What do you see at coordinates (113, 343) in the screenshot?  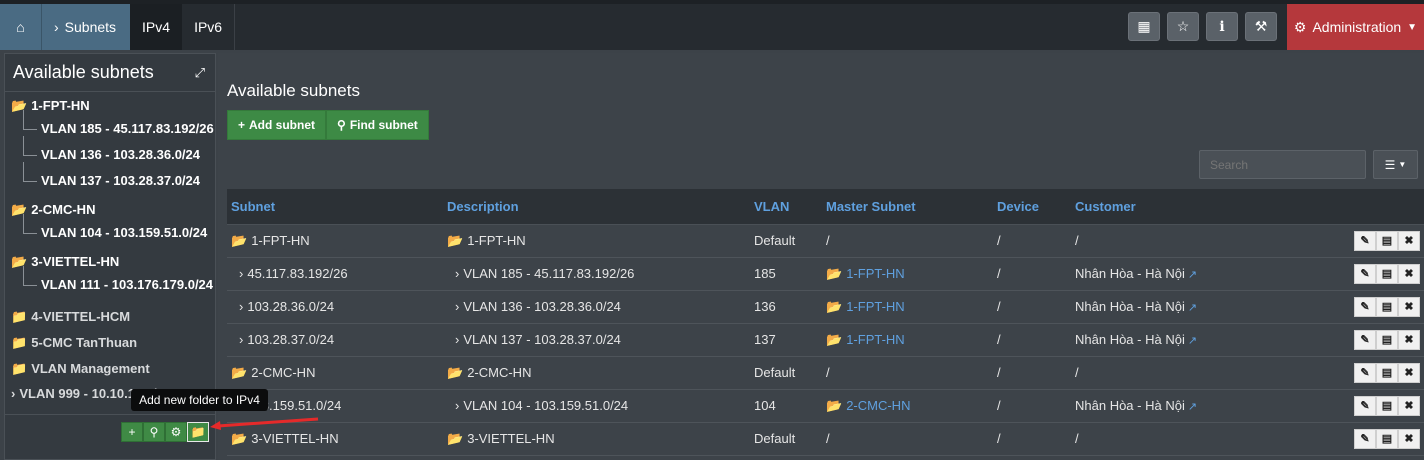 I see `tree-folder: 📁 5-CMC TanThuan` at bounding box center [113, 343].